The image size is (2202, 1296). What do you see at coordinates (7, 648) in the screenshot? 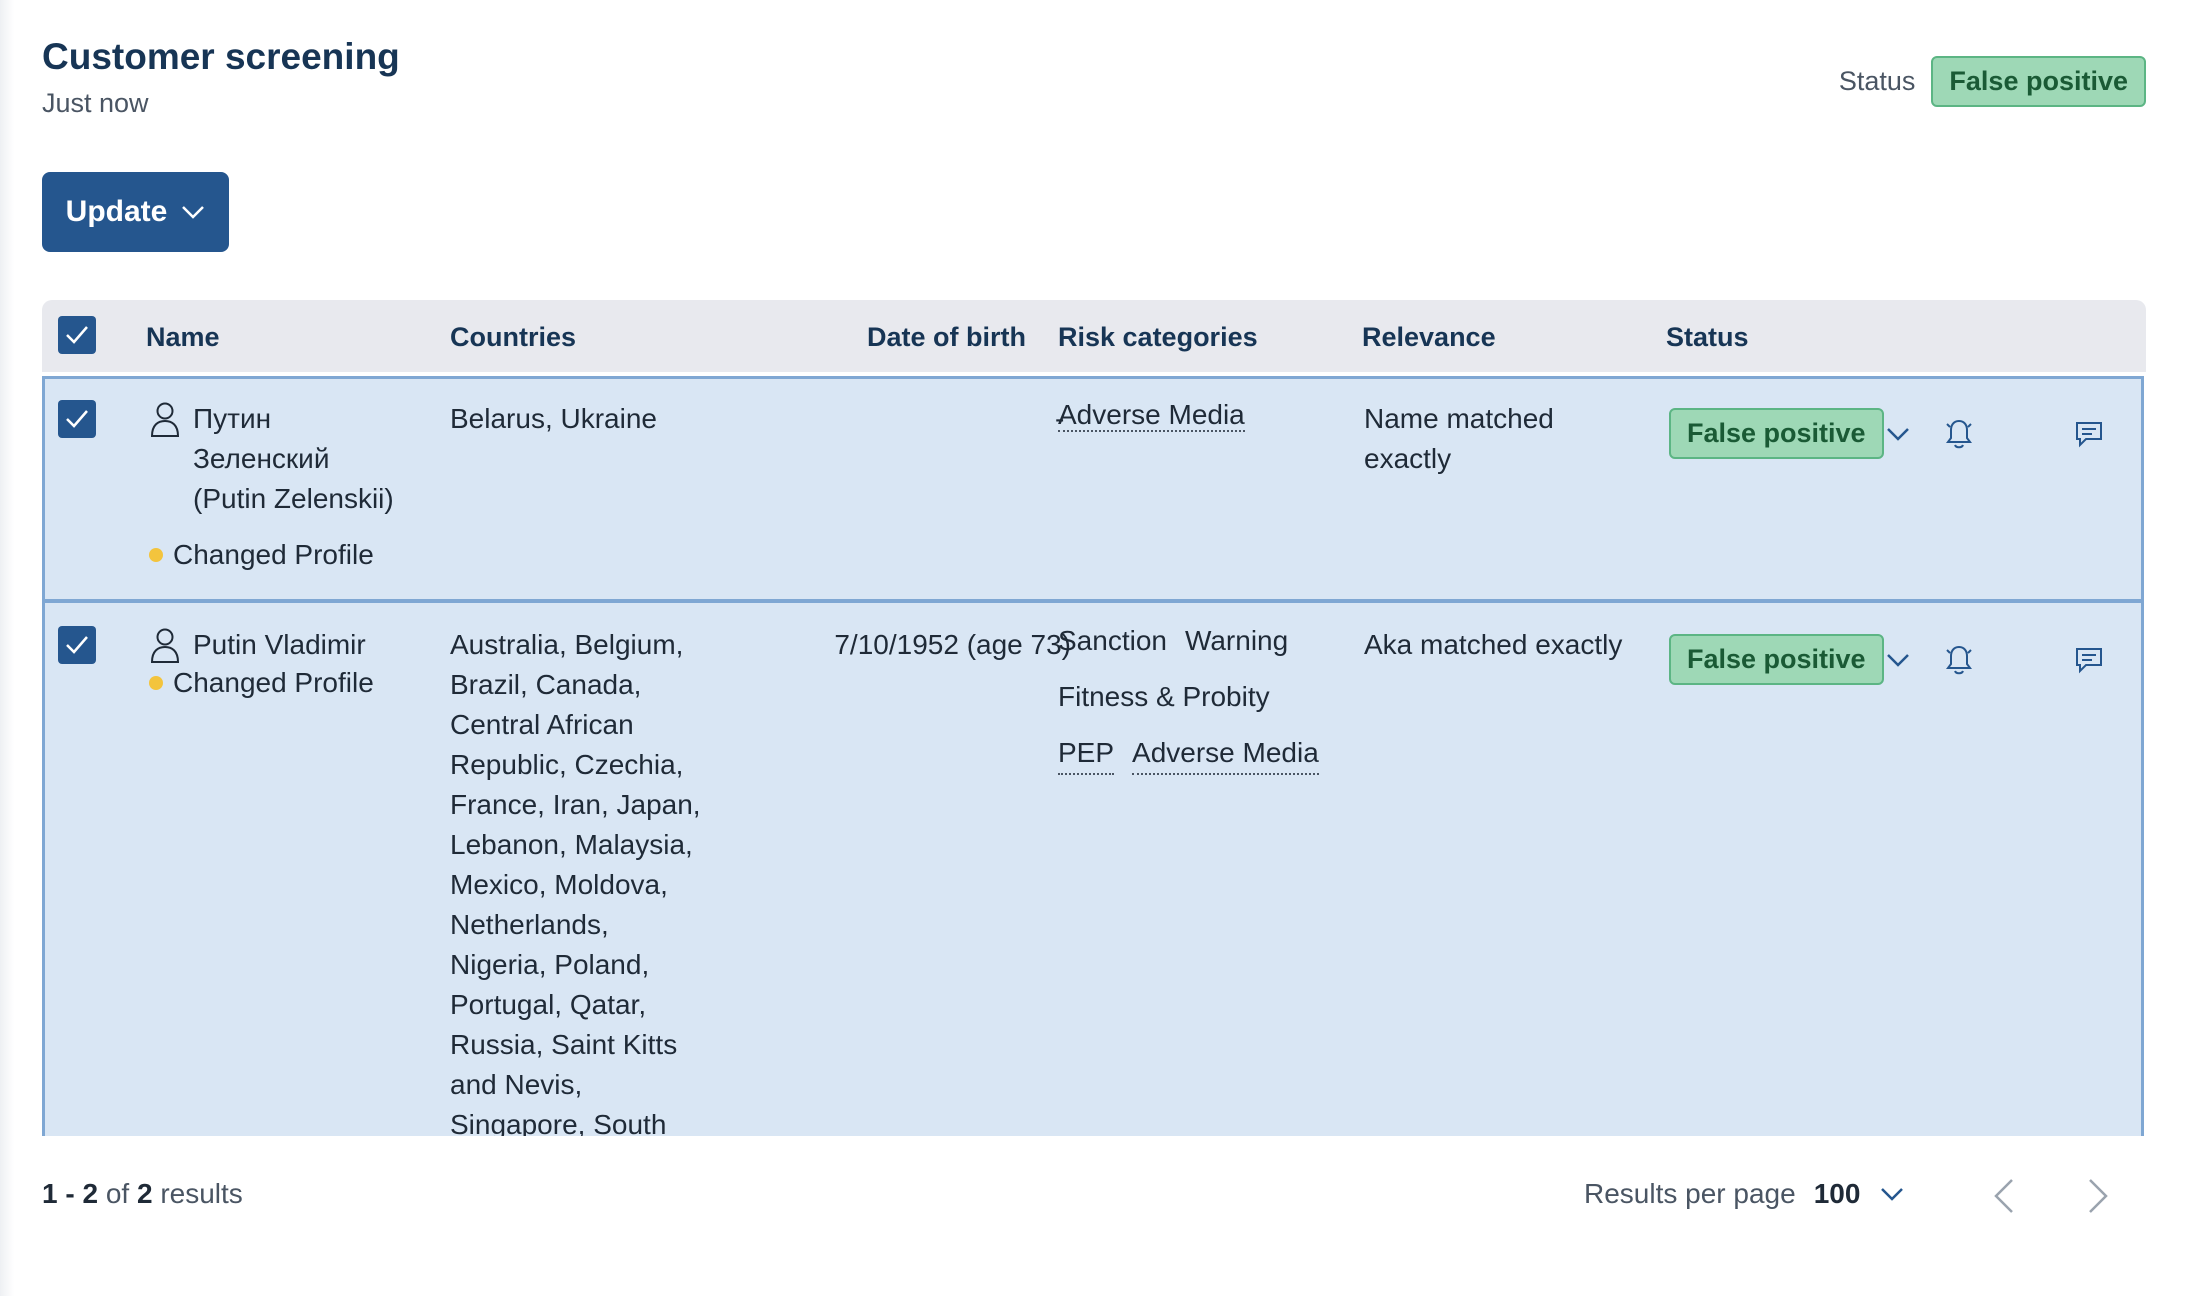
I see `left-edge-shadow` at bounding box center [7, 648].